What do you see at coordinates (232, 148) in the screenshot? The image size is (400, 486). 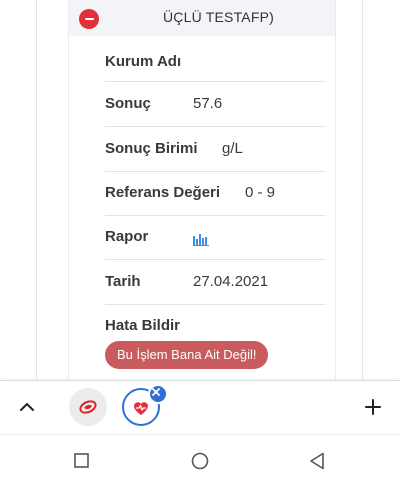 I see `row-value: g/L` at bounding box center [232, 148].